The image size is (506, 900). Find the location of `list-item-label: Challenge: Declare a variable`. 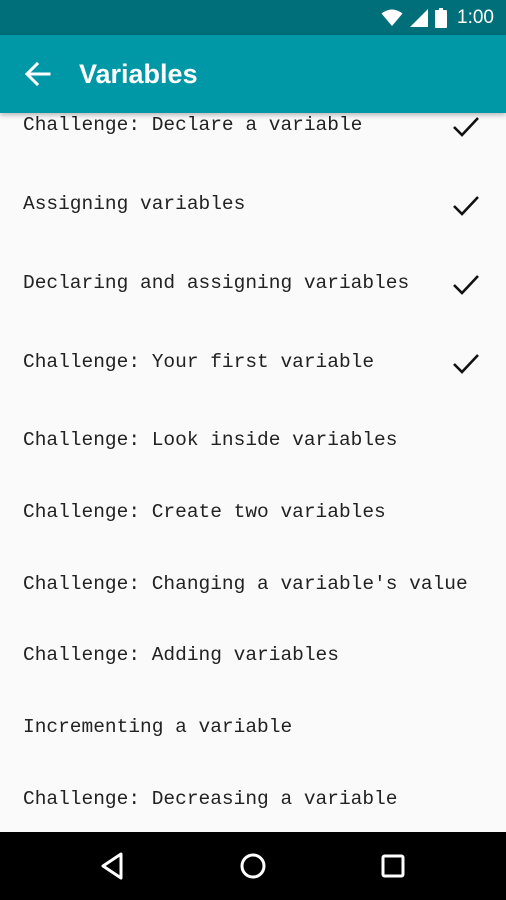

list-item-label: Challenge: Declare a variable is located at coordinates (193, 125).